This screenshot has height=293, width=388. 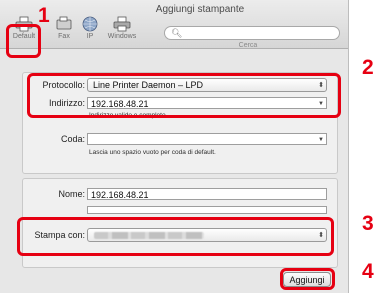 What do you see at coordinates (252, 33) in the screenshot?
I see `search-input: 🔍︎` at bounding box center [252, 33].